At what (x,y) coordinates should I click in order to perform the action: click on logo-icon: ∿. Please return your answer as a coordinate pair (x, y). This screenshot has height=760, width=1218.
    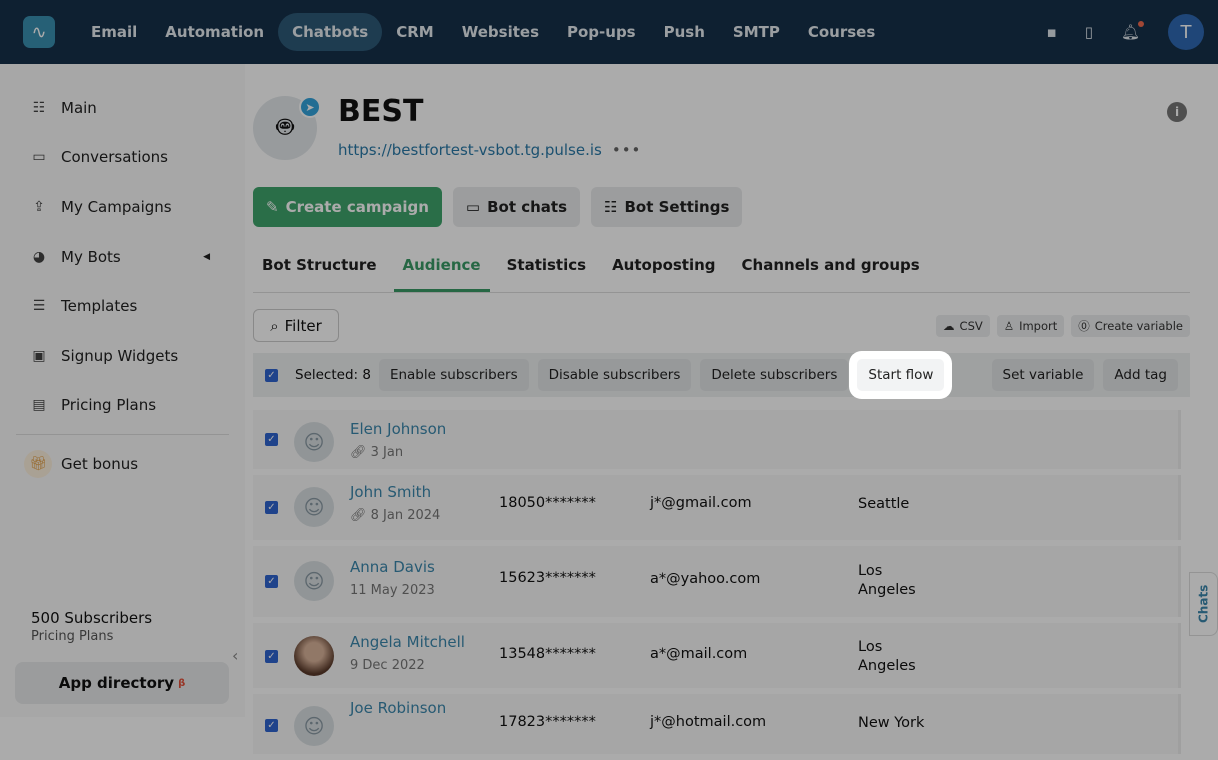
    Looking at the image, I should click on (39, 32).